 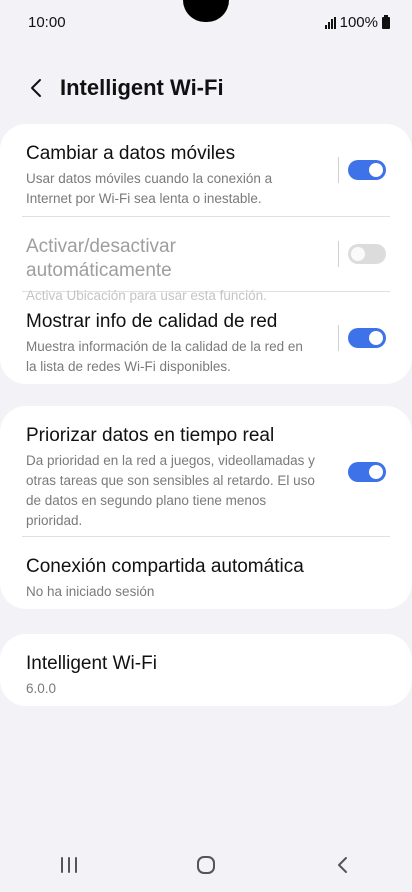 I want to click on chevron-left-icon, so click(x=36, y=88).